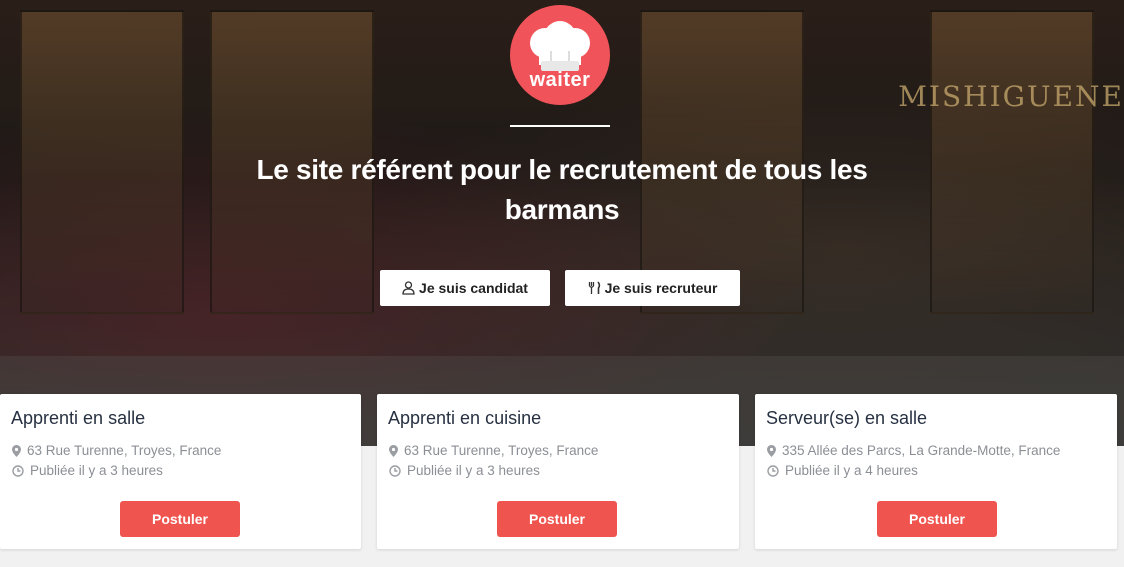 The width and height of the screenshot is (1124, 567). I want to click on job-title: Serveur(se) en salle, so click(846, 418).